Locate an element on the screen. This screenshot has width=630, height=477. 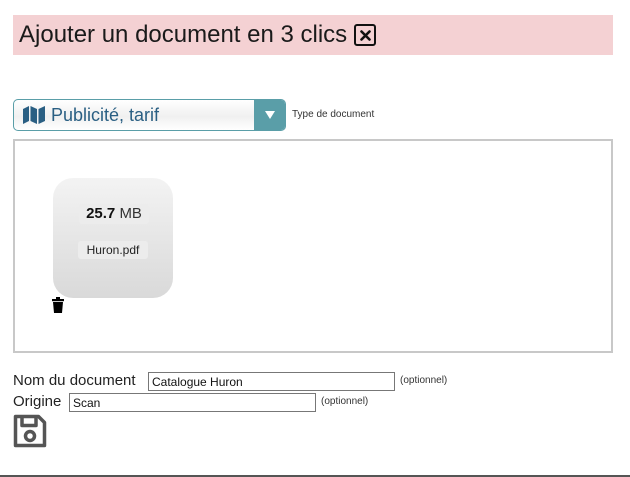
chevron-down-icon is located at coordinates (269, 115).